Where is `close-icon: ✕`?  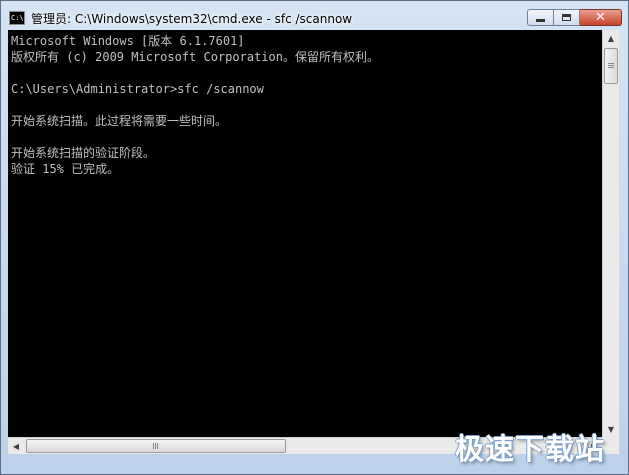
close-icon: ✕ is located at coordinates (600, 17).